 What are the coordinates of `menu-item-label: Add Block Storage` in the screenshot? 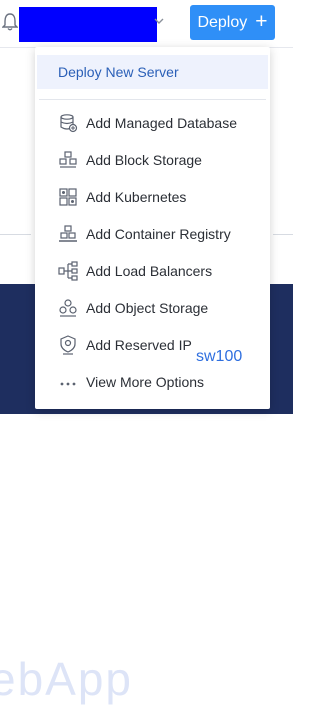 It's located at (144, 159).